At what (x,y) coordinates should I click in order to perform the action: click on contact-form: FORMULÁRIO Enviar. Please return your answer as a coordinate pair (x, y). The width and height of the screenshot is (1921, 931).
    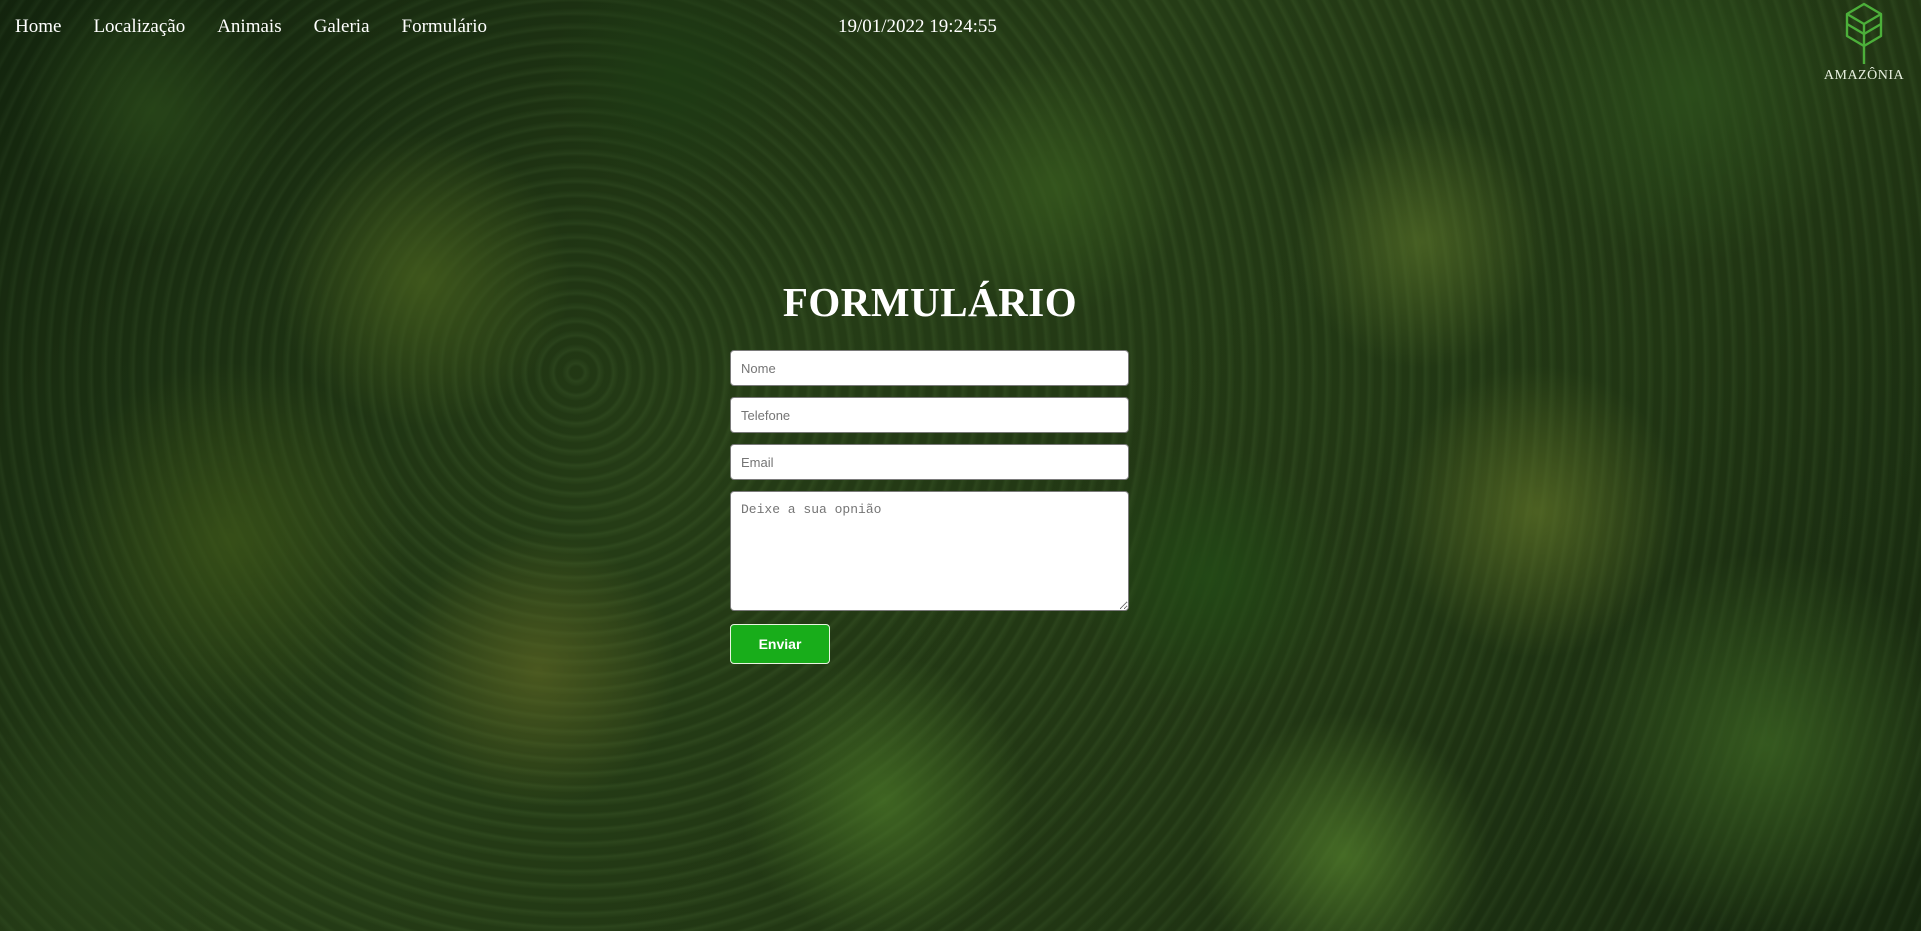
    Looking at the image, I should click on (930, 471).